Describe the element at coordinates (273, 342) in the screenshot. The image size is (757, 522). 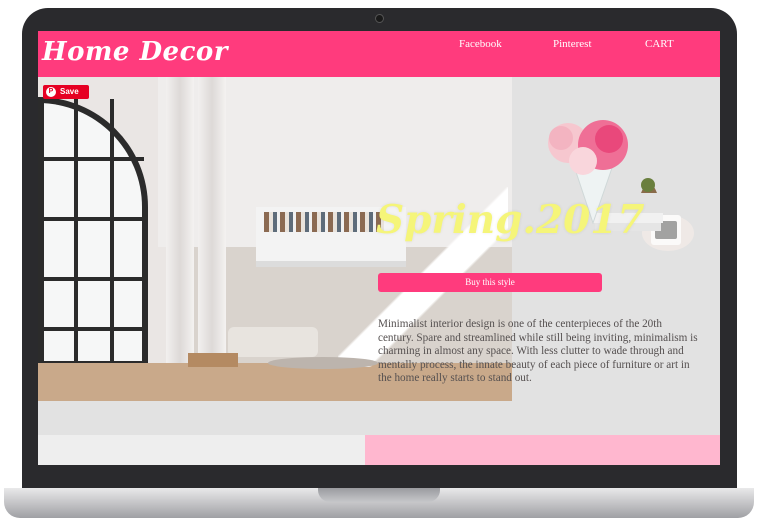
I see `sofa` at that location.